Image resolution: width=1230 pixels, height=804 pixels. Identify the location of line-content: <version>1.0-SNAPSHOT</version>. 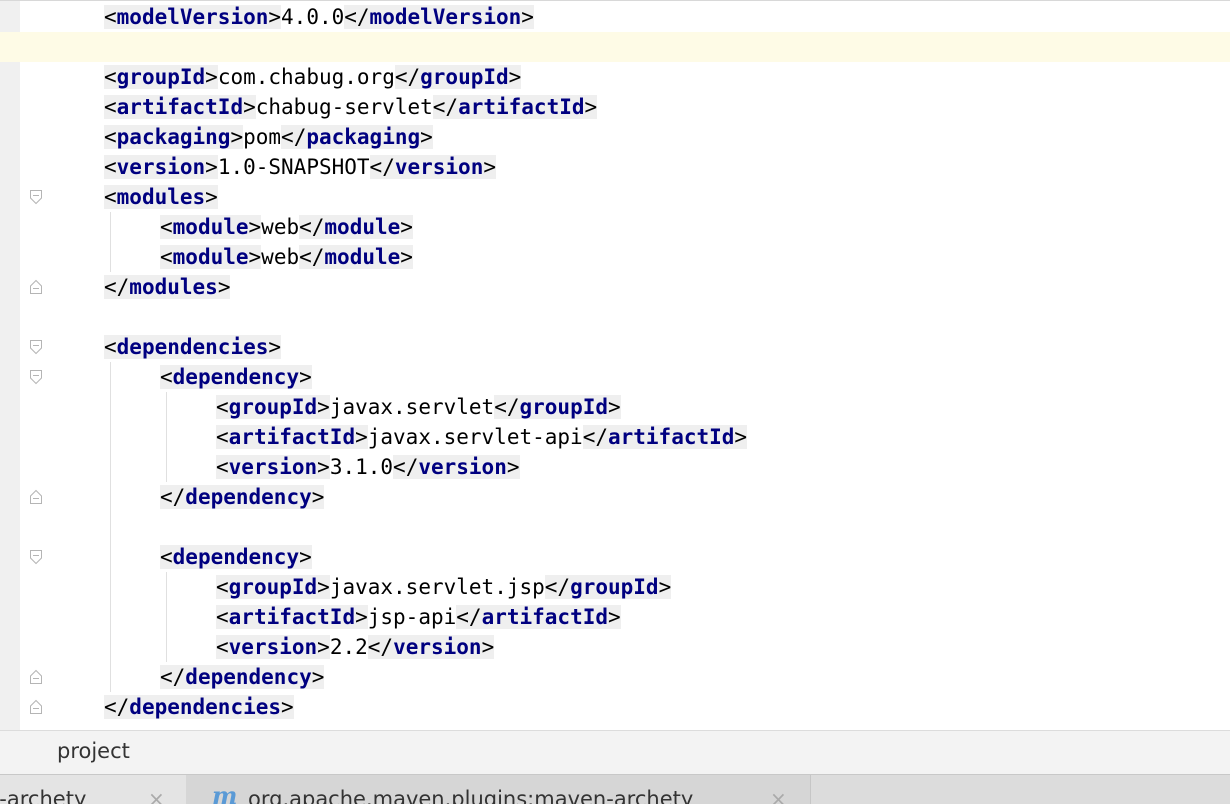
(300, 167).